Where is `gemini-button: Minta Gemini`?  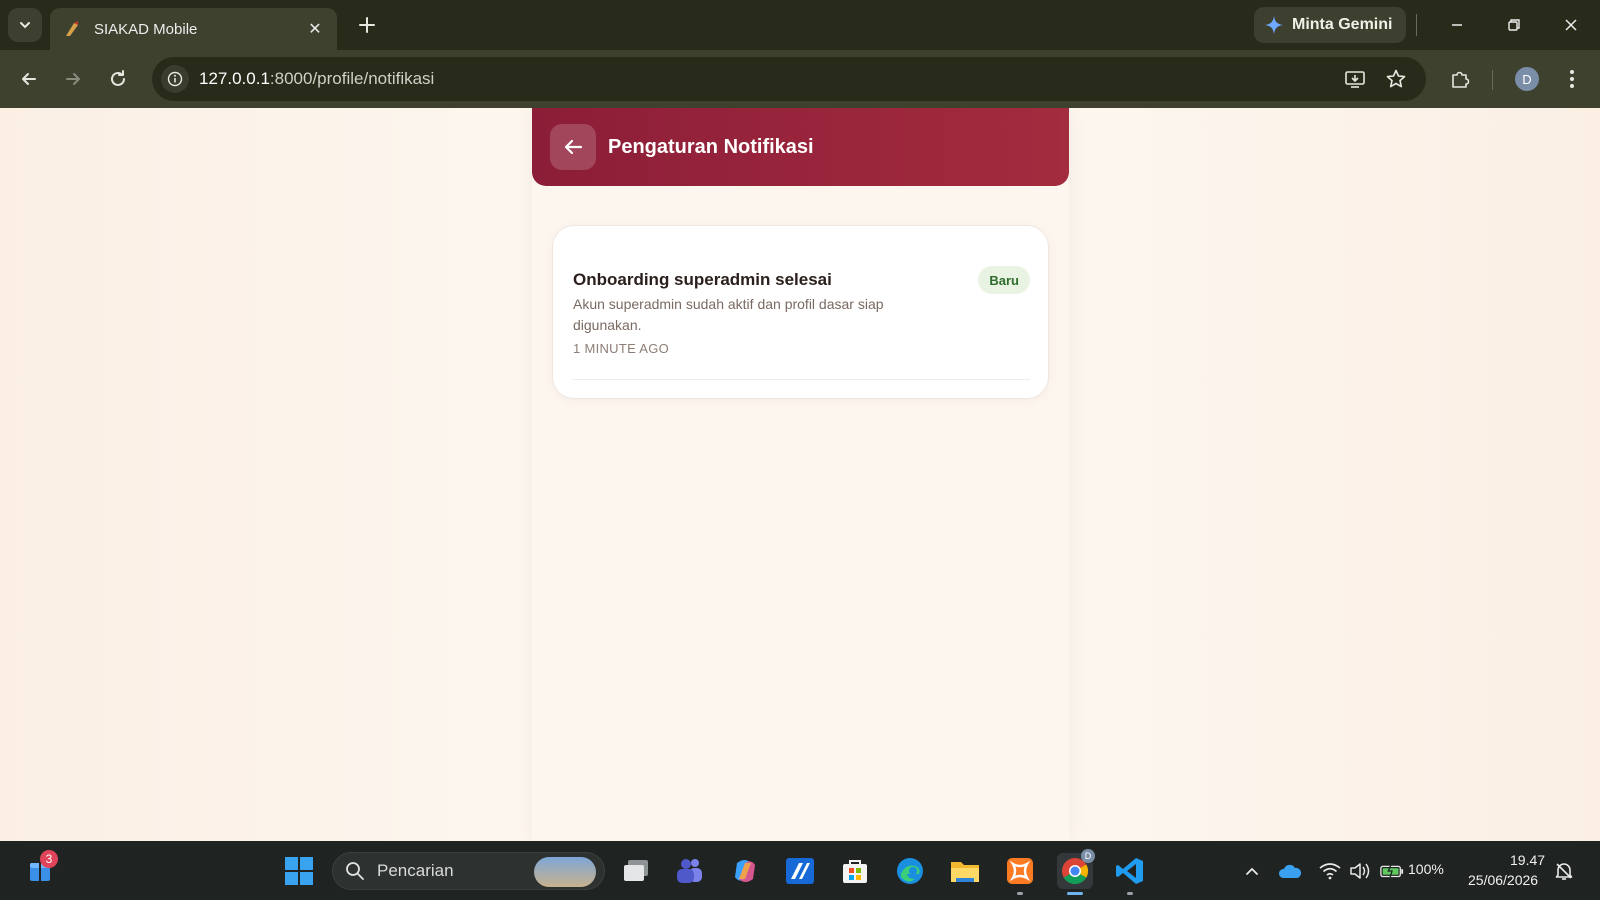
gemini-button: Minta Gemini is located at coordinates (1330, 25).